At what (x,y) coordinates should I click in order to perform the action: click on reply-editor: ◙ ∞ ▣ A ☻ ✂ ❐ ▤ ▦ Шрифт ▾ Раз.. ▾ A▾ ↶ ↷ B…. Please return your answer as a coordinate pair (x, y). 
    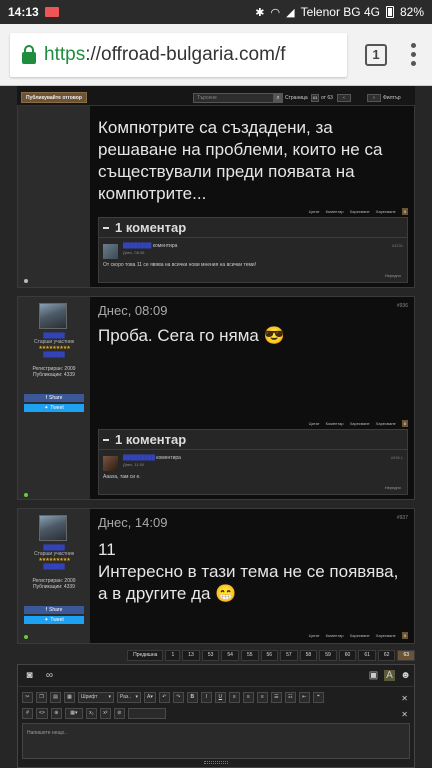
    Looking at the image, I should click on (216, 716).